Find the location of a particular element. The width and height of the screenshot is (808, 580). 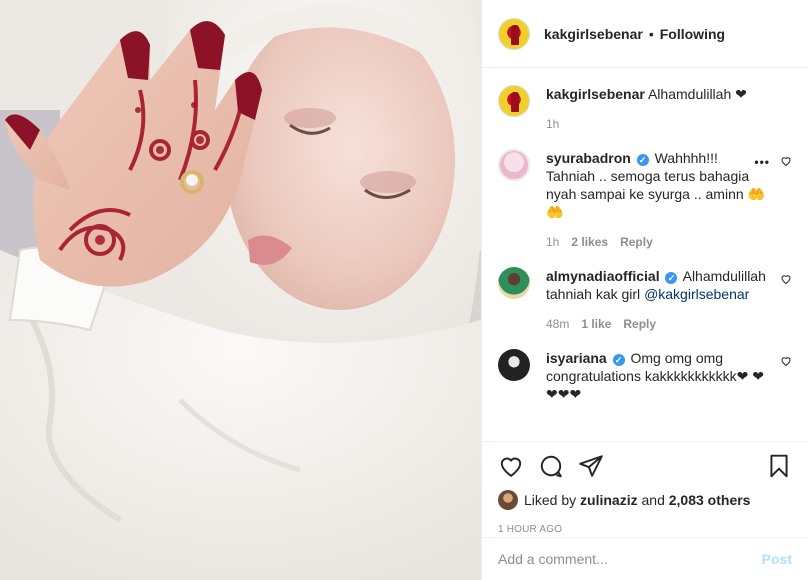

bookmark-icon is located at coordinates (779, 466).